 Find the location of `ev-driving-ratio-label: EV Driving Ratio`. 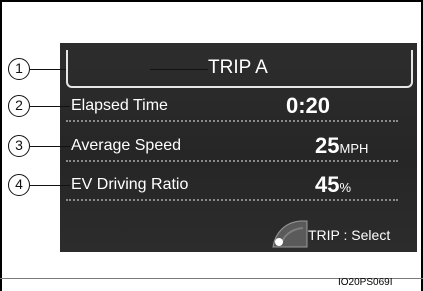

ev-driving-ratio-label: EV Driving Ratio is located at coordinates (130, 184).